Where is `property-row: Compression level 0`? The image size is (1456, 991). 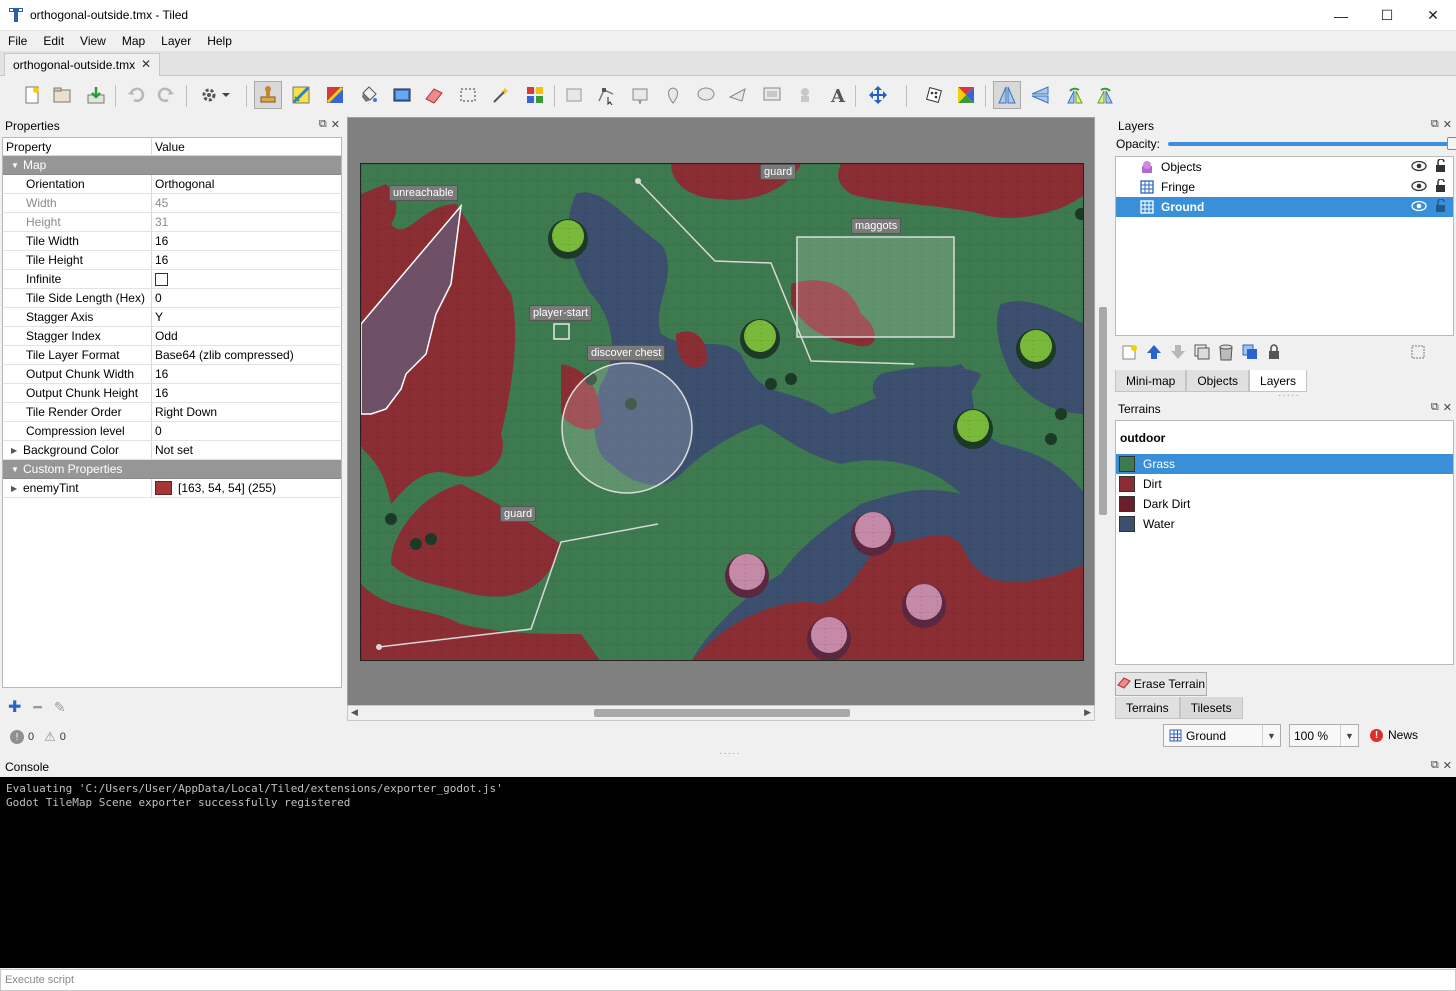
property-row: Compression level 0 is located at coordinates (172, 431).